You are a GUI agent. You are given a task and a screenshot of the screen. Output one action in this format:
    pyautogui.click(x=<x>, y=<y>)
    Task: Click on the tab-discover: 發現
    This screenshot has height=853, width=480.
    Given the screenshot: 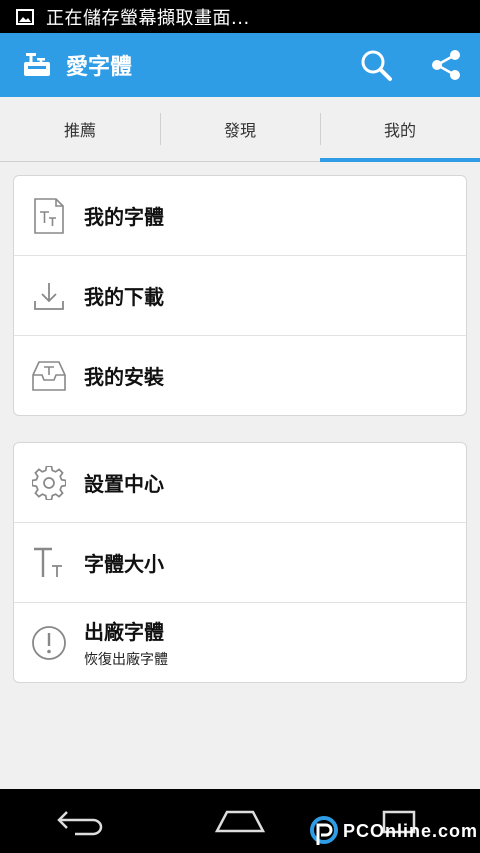 What is the action you would take?
    pyautogui.click(x=240, y=129)
    